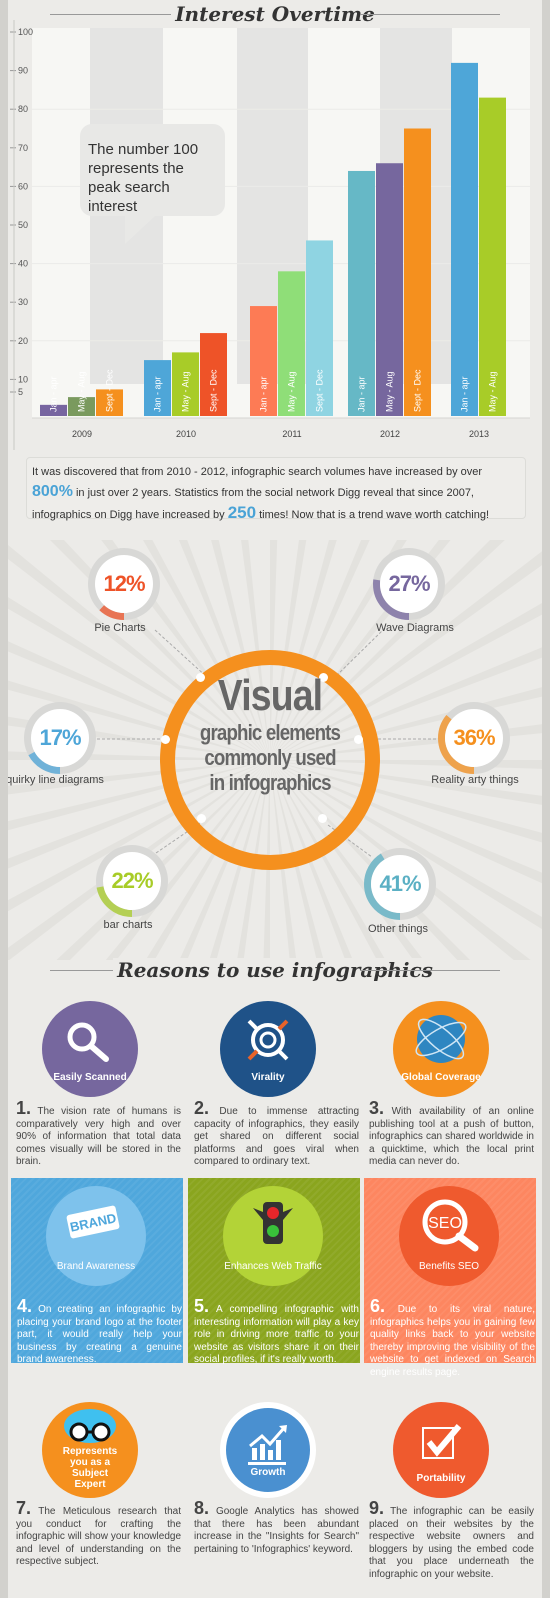 The image size is (550, 1598). I want to click on y-tick-label: 20, so click(23, 341).